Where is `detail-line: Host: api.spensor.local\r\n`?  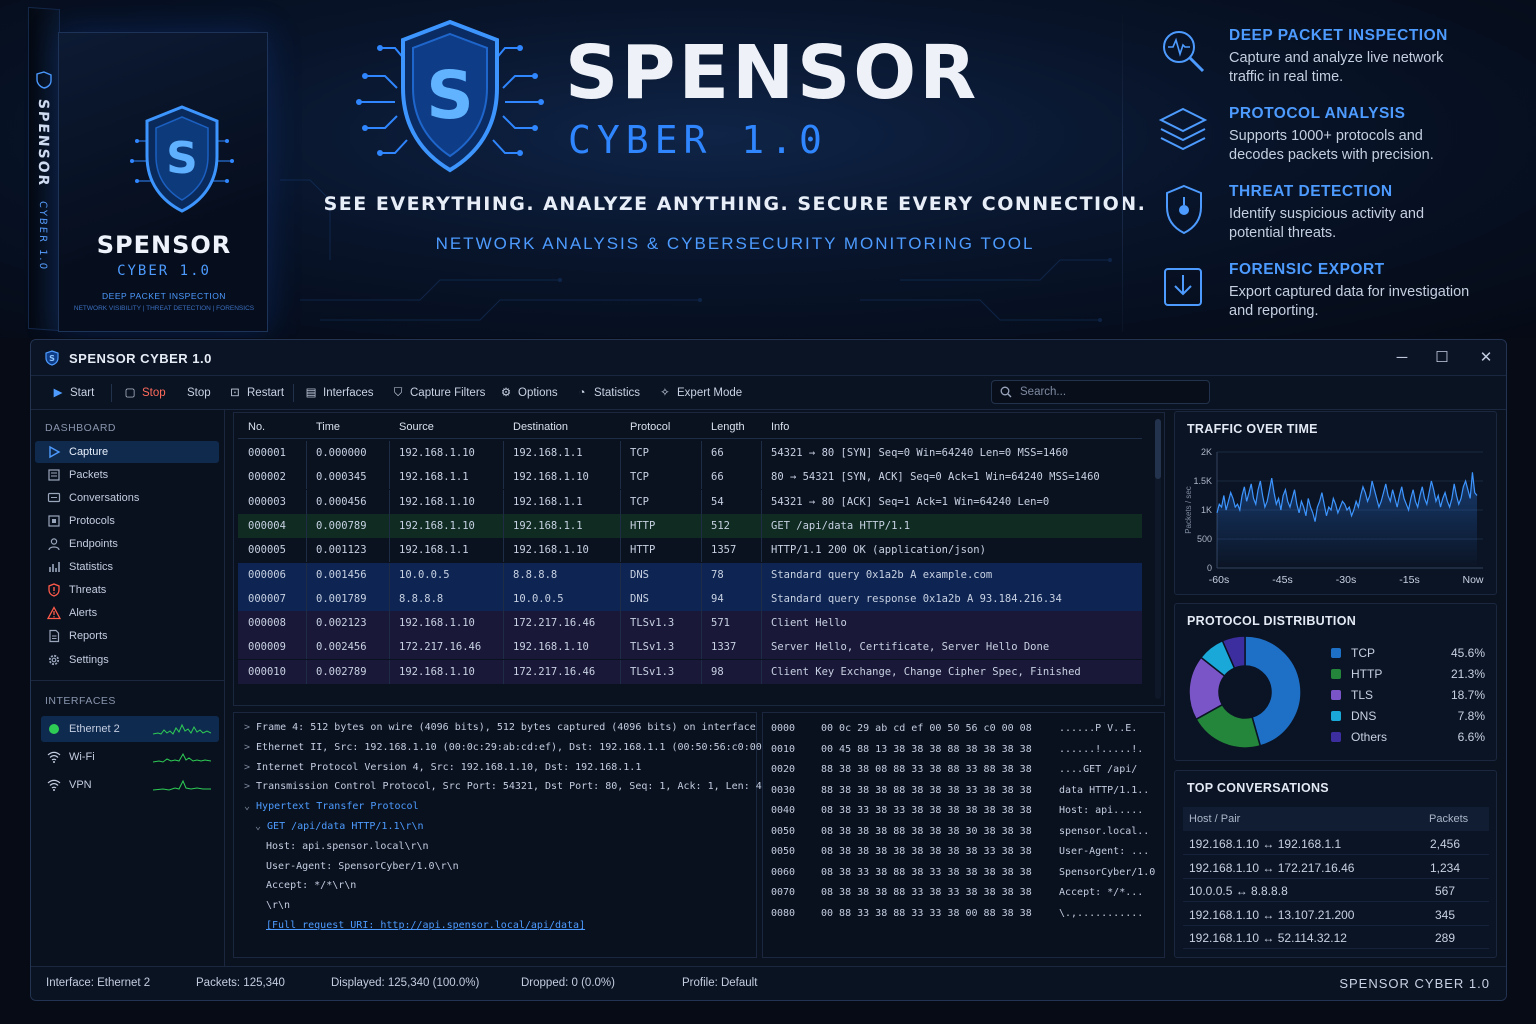
detail-line: Host: api.spensor.local\r\n is located at coordinates (347, 847).